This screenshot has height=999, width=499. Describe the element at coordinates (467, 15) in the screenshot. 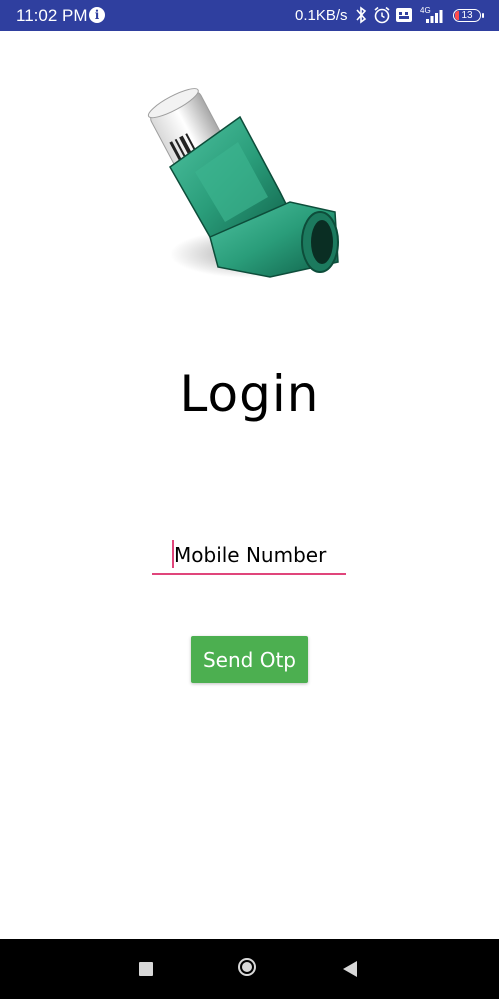

I see `battery-icon: 13` at that location.